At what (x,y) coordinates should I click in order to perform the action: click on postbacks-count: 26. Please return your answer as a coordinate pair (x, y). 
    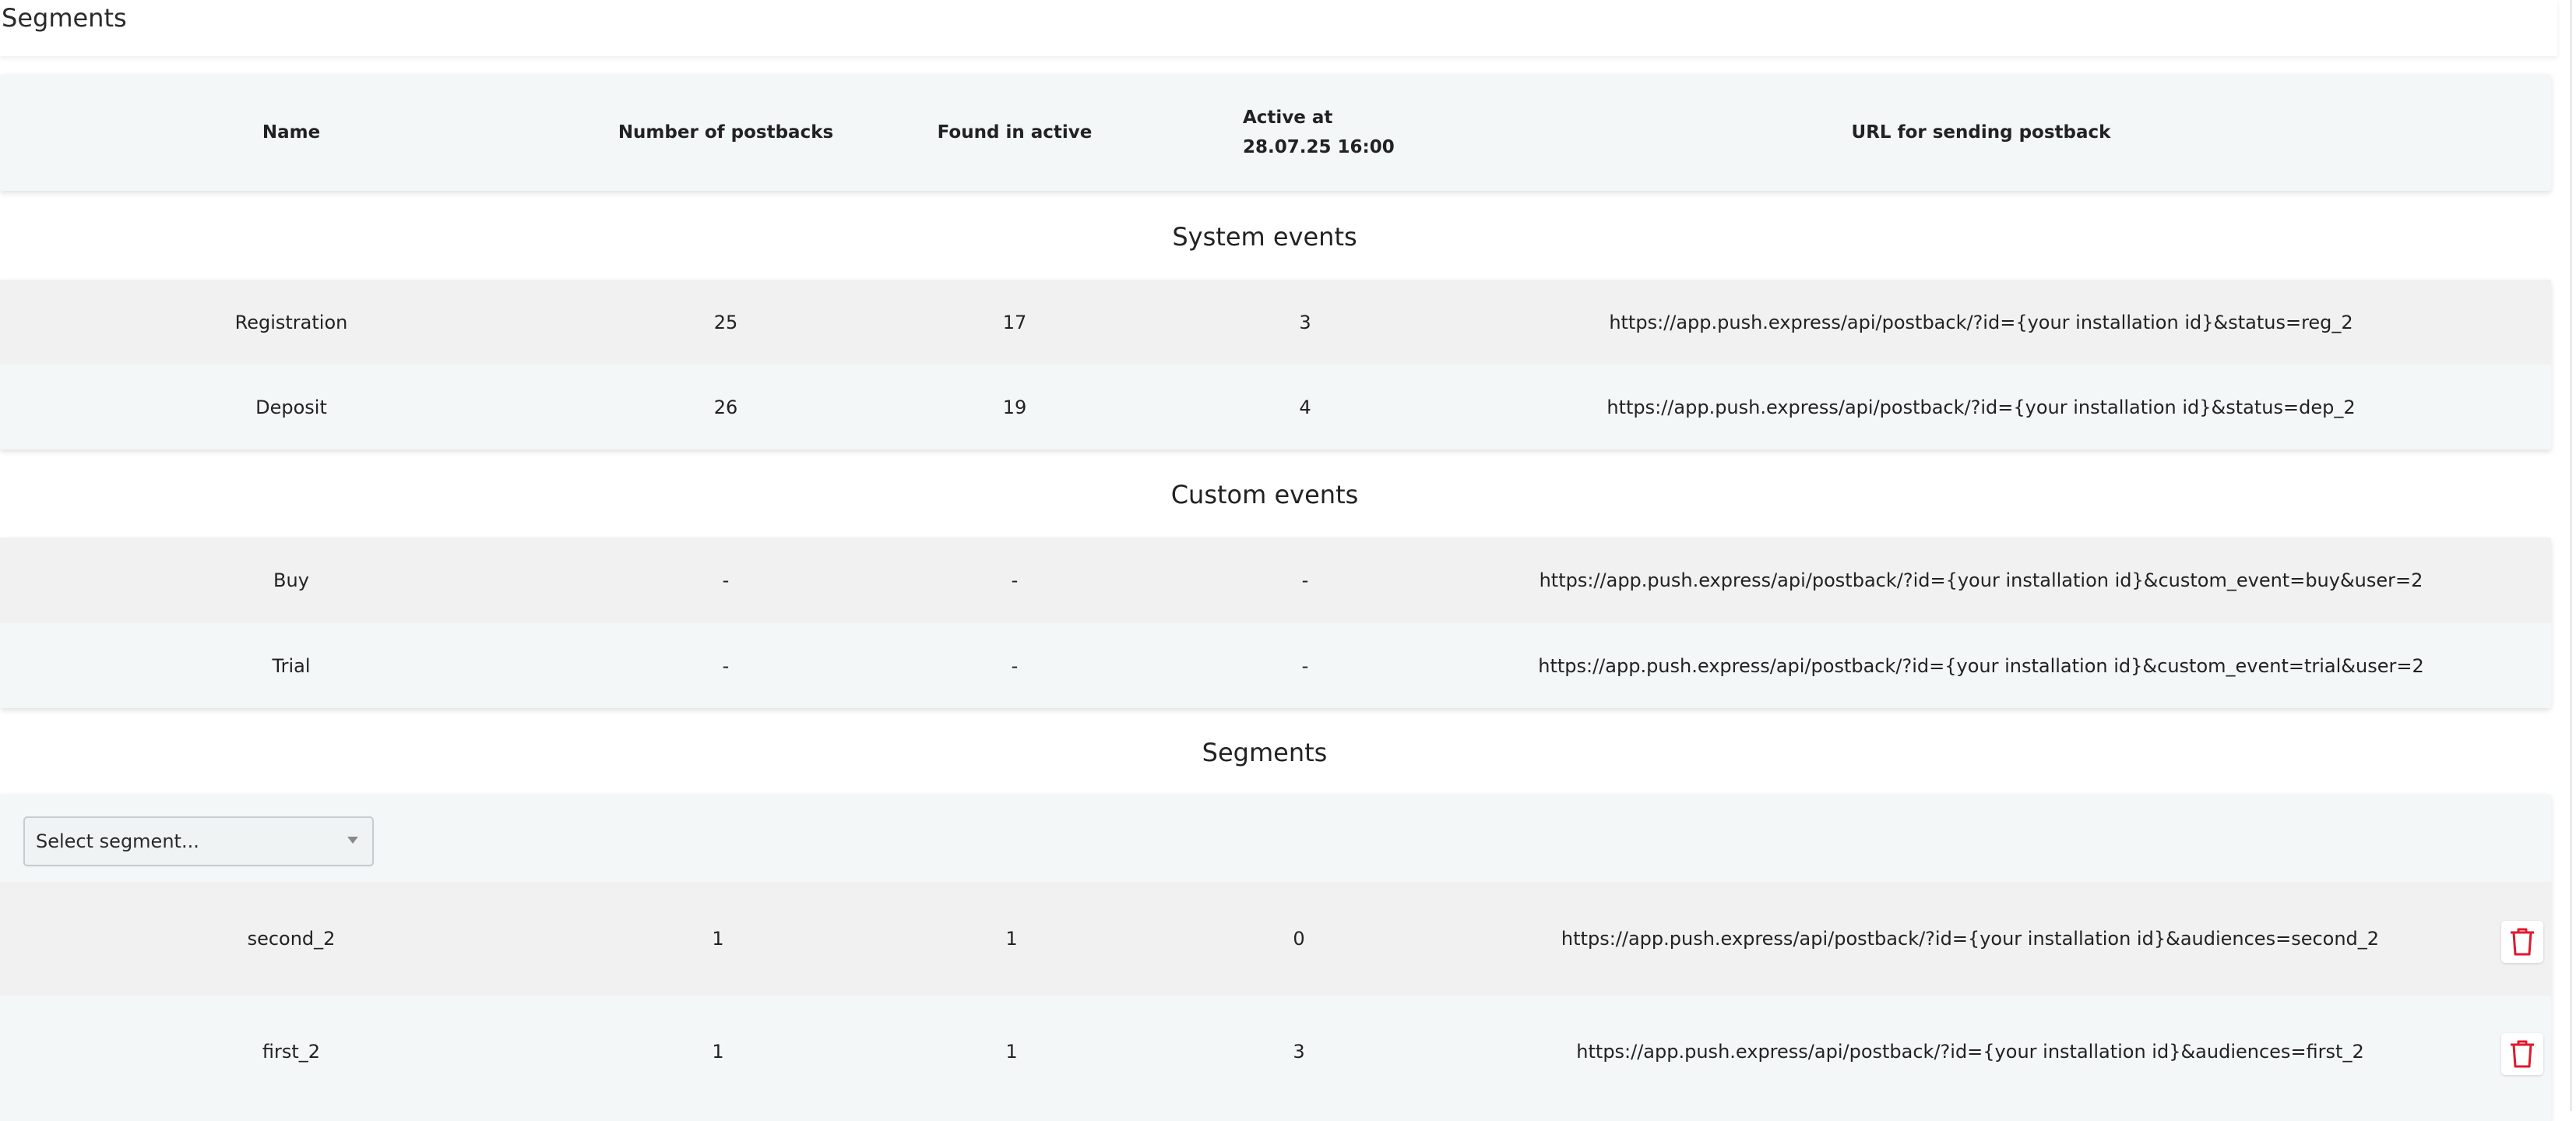
    Looking at the image, I should click on (725, 407).